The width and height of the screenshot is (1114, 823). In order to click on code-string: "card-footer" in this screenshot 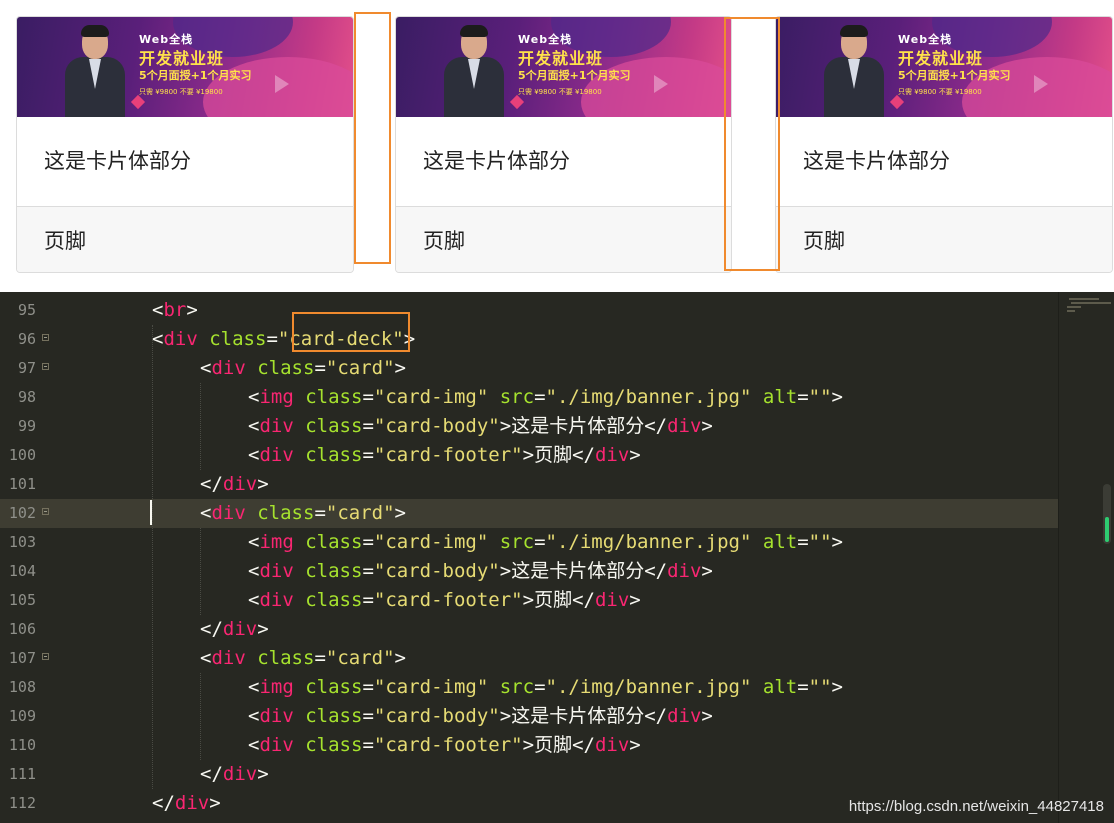, I will do `click(448, 455)`.